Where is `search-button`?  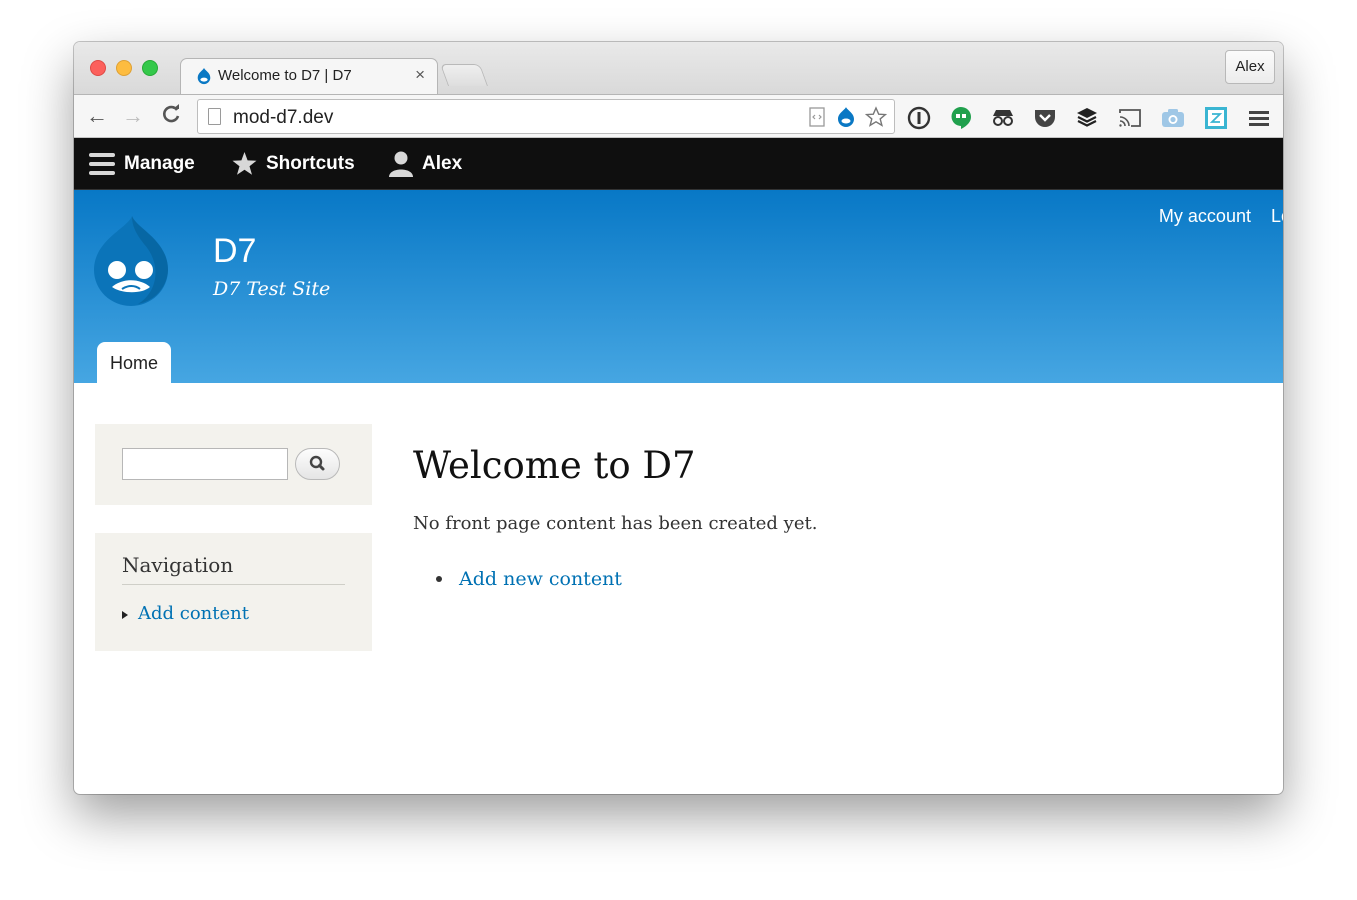
search-button is located at coordinates (317, 464).